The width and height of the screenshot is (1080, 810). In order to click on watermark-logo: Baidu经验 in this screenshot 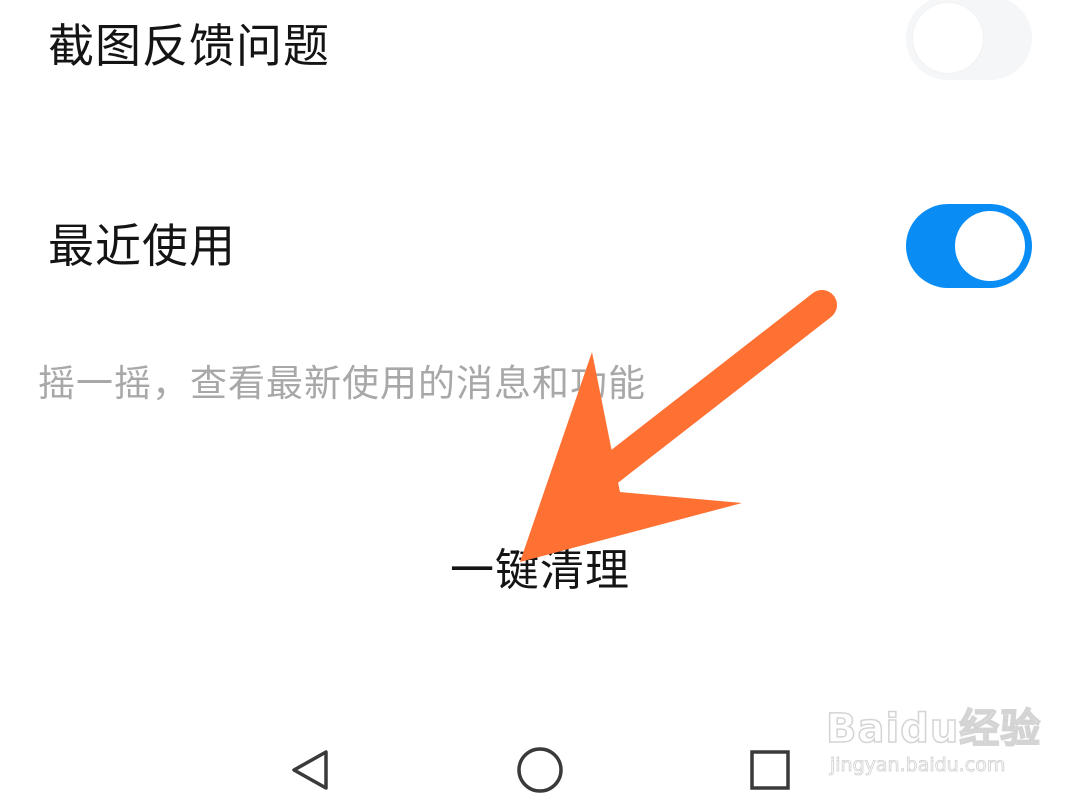, I will do `click(933, 729)`.